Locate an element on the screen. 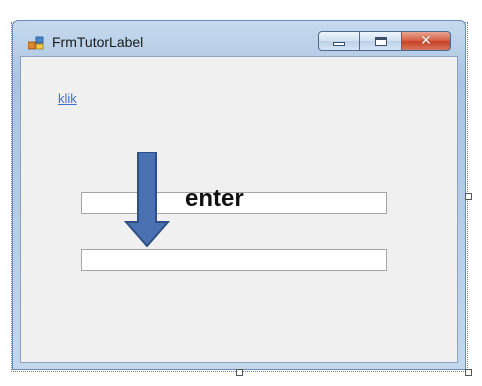  resize-handle-right is located at coordinates (468, 196).